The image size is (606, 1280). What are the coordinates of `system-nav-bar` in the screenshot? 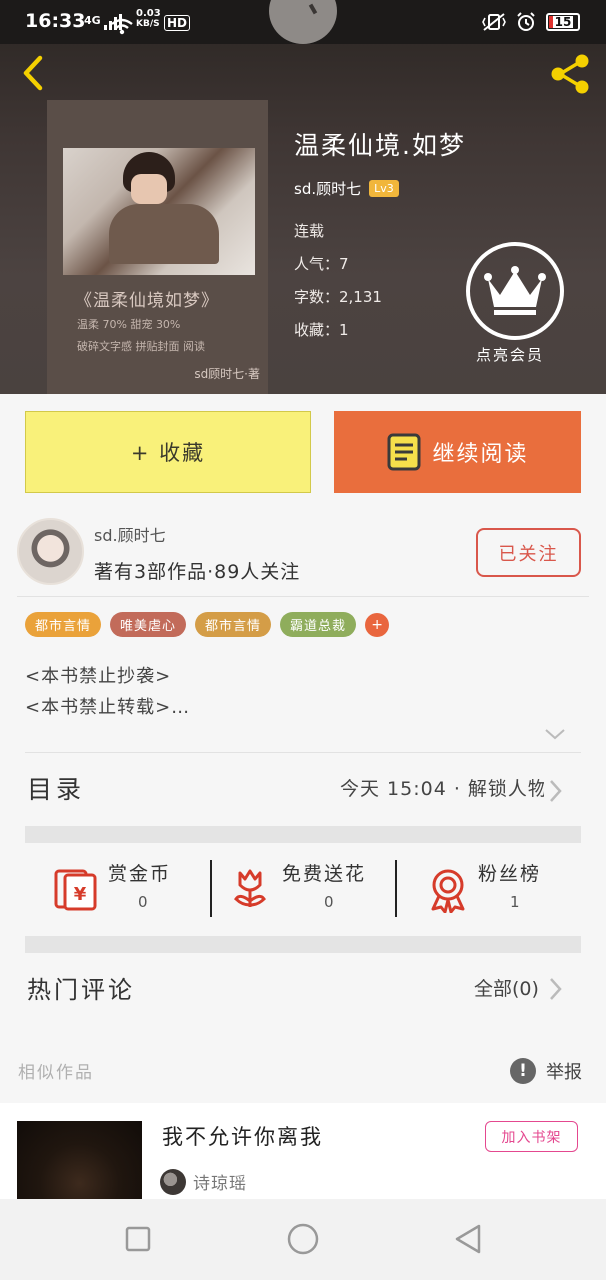 It's located at (303, 1239).